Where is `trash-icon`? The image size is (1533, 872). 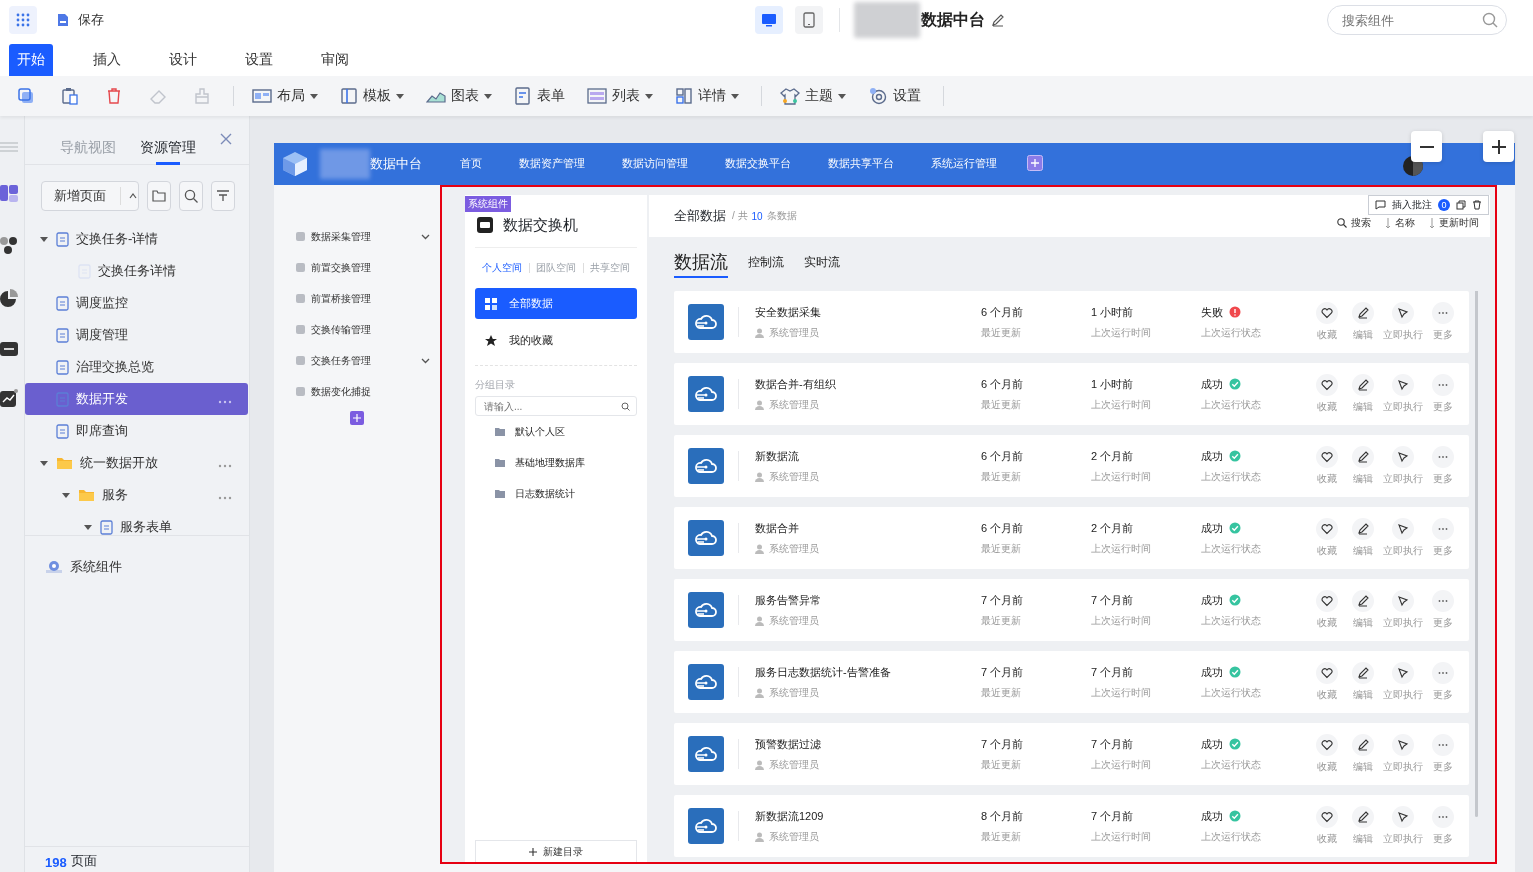 trash-icon is located at coordinates (114, 96).